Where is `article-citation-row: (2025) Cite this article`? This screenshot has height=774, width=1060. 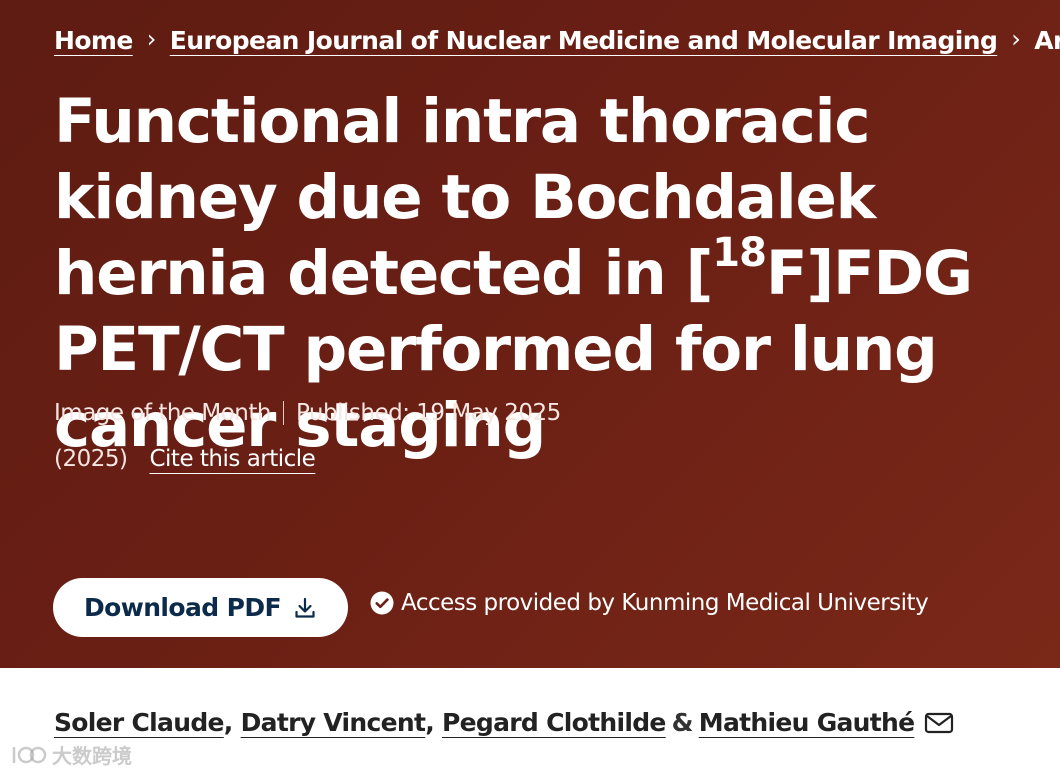 article-citation-row: (2025) Cite this article is located at coordinates (185, 459).